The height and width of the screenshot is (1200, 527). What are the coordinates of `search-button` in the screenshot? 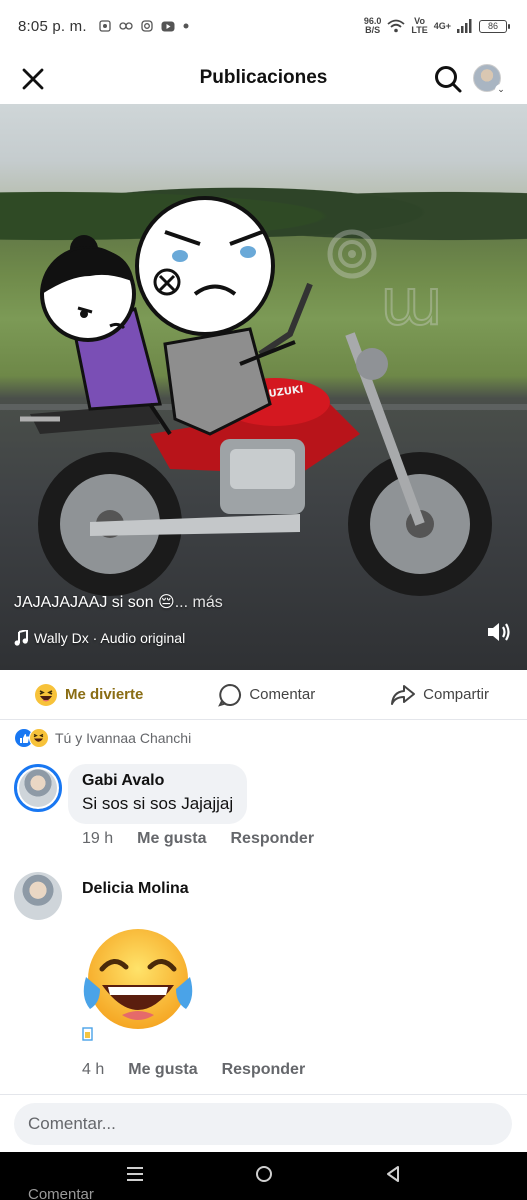 It's located at (448, 79).